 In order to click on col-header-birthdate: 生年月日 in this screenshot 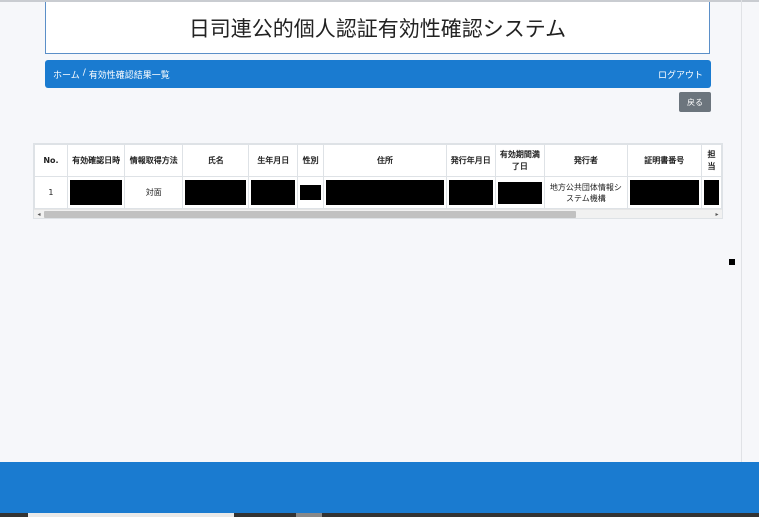, I will do `click(273, 160)`.